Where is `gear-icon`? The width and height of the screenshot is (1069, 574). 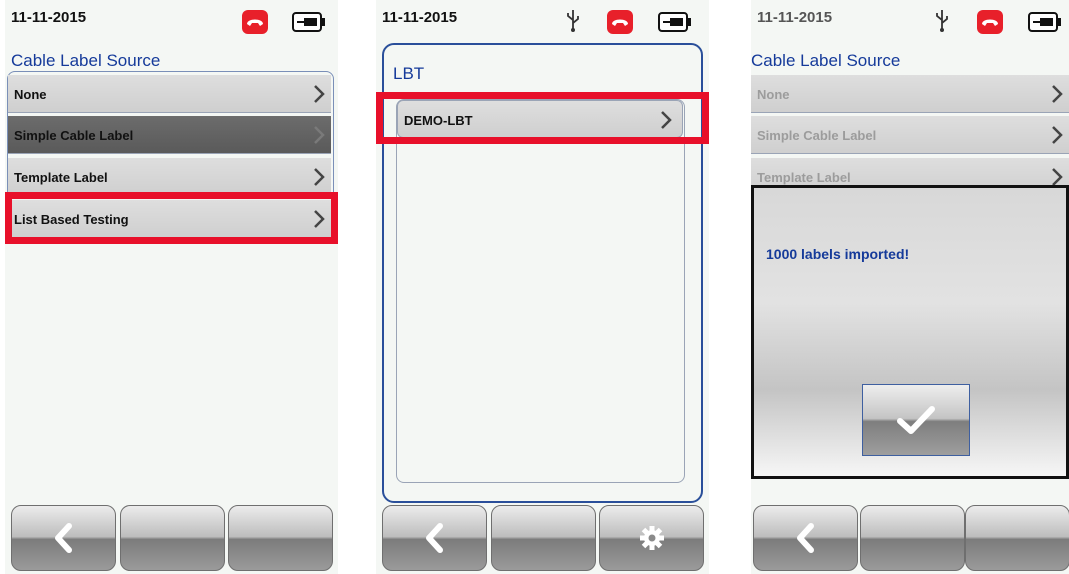
gear-icon is located at coordinates (651, 538).